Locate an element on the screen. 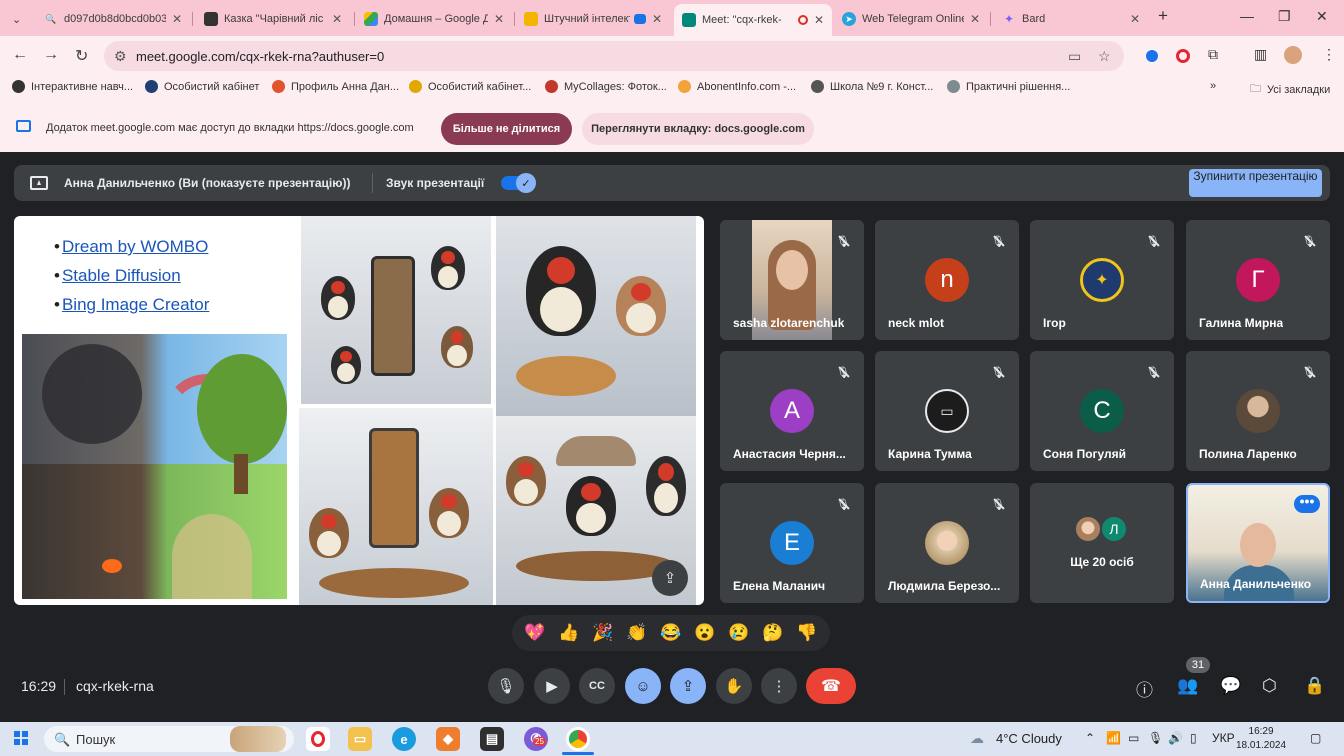 The width and height of the screenshot is (1344, 756). tab-2: Казка "Чарівний ліс ✕ is located at coordinates (273, 19).